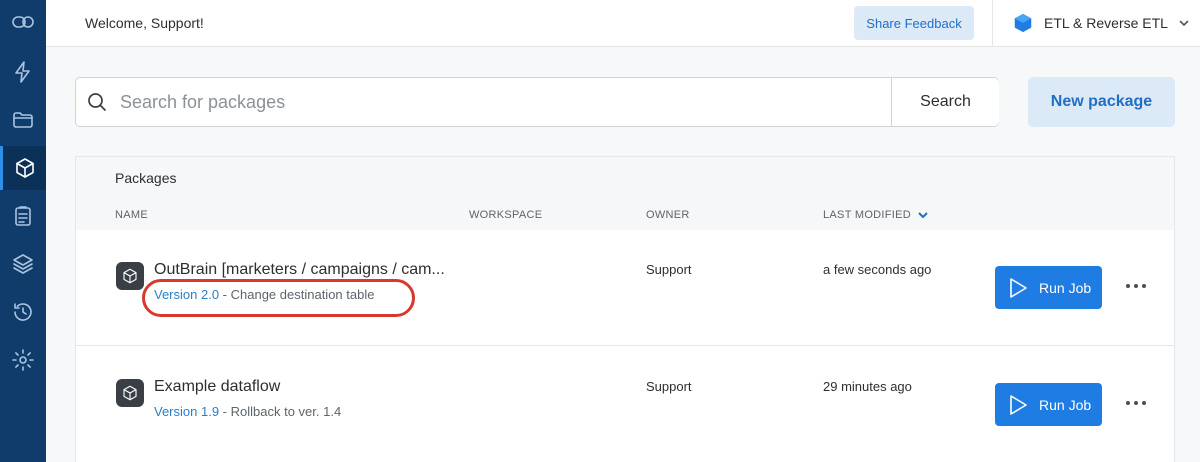 This screenshot has width=1200, height=462. I want to click on workspace-switcher: ETL & Reverse ETL, so click(1101, 23).